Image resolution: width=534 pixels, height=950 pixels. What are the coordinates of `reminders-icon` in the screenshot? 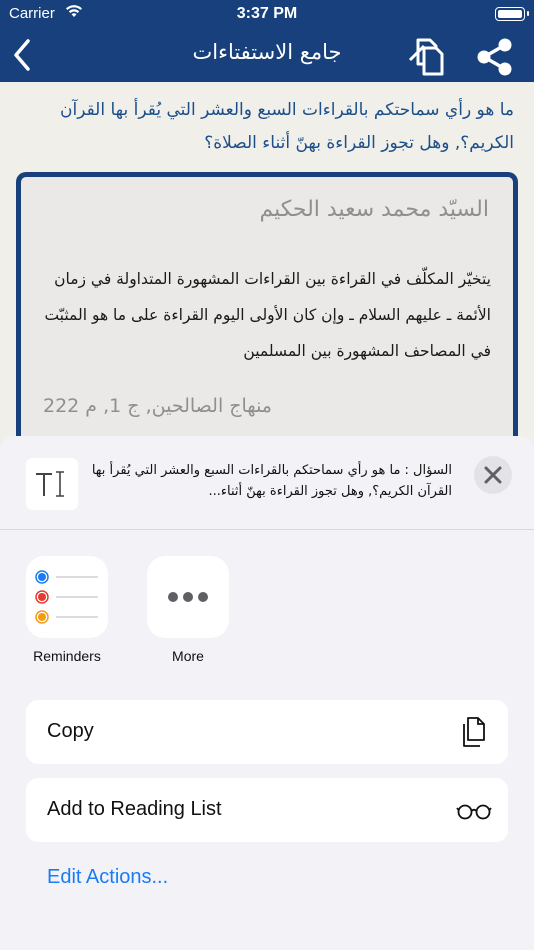 It's located at (67, 597).